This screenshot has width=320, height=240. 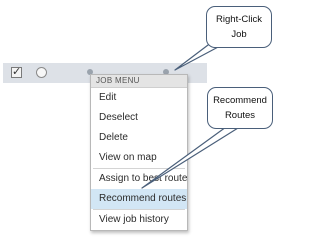 What do you see at coordinates (239, 34) in the screenshot?
I see `callout-right-click-line2: Job` at bounding box center [239, 34].